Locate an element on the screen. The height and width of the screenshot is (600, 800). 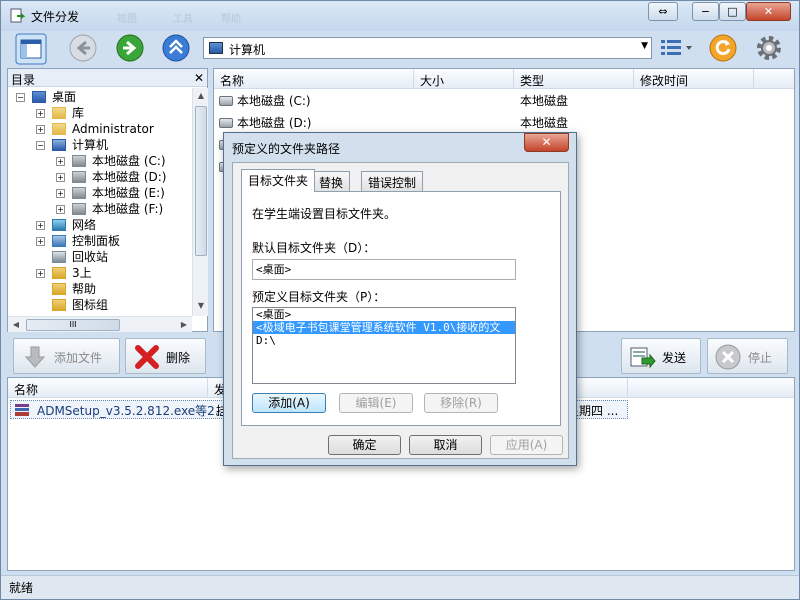
tree-item-label: 控制面板 is located at coordinates (96, 241).